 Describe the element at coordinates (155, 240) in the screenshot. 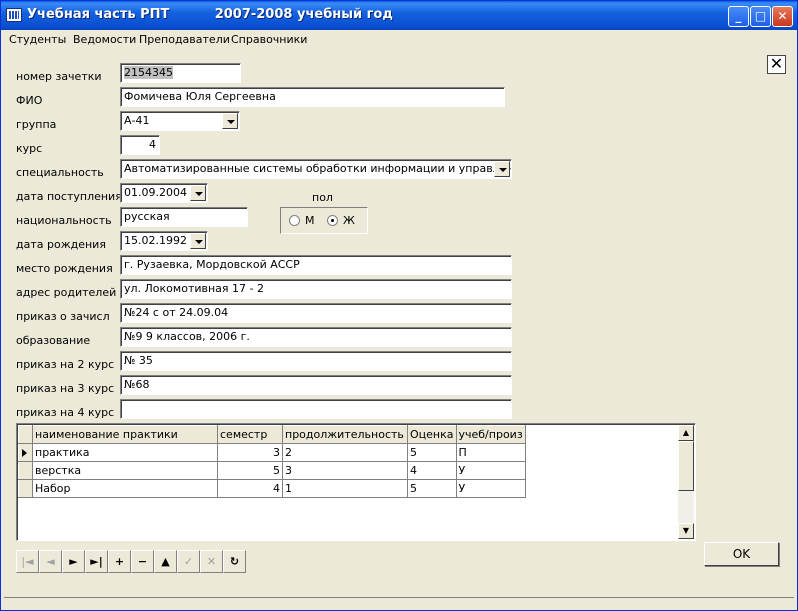

I see `data-rozhd-value: 15.02.1992` at that location.